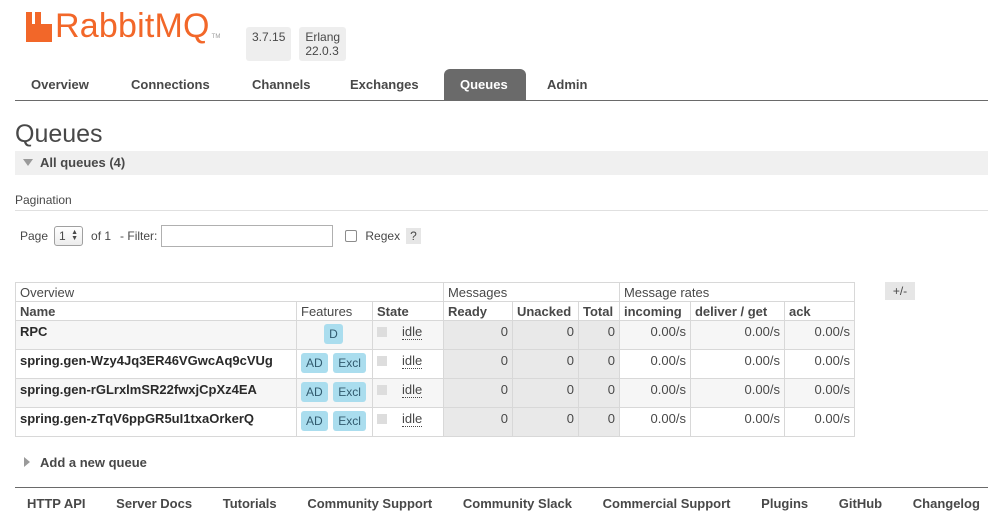  Describe the element at coordinates (156, 393) in the screenshot. I see `queue-name-link: spring.gen-rGLrxlmSR22fwxjCpXz4EA` at that location.